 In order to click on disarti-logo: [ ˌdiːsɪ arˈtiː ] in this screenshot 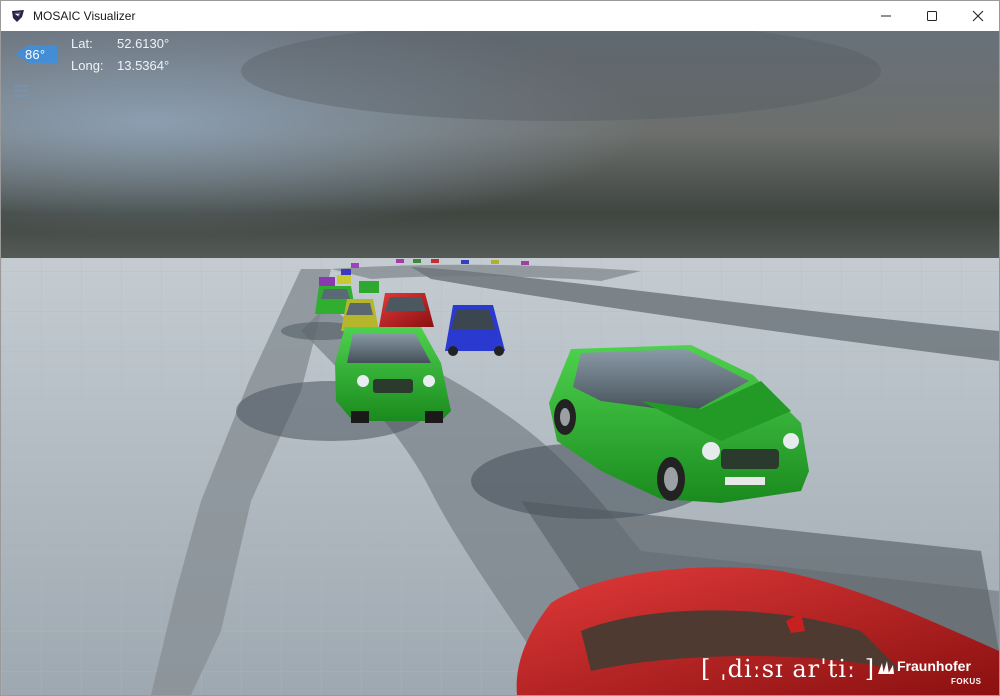, I will do `click(788, 669)`.